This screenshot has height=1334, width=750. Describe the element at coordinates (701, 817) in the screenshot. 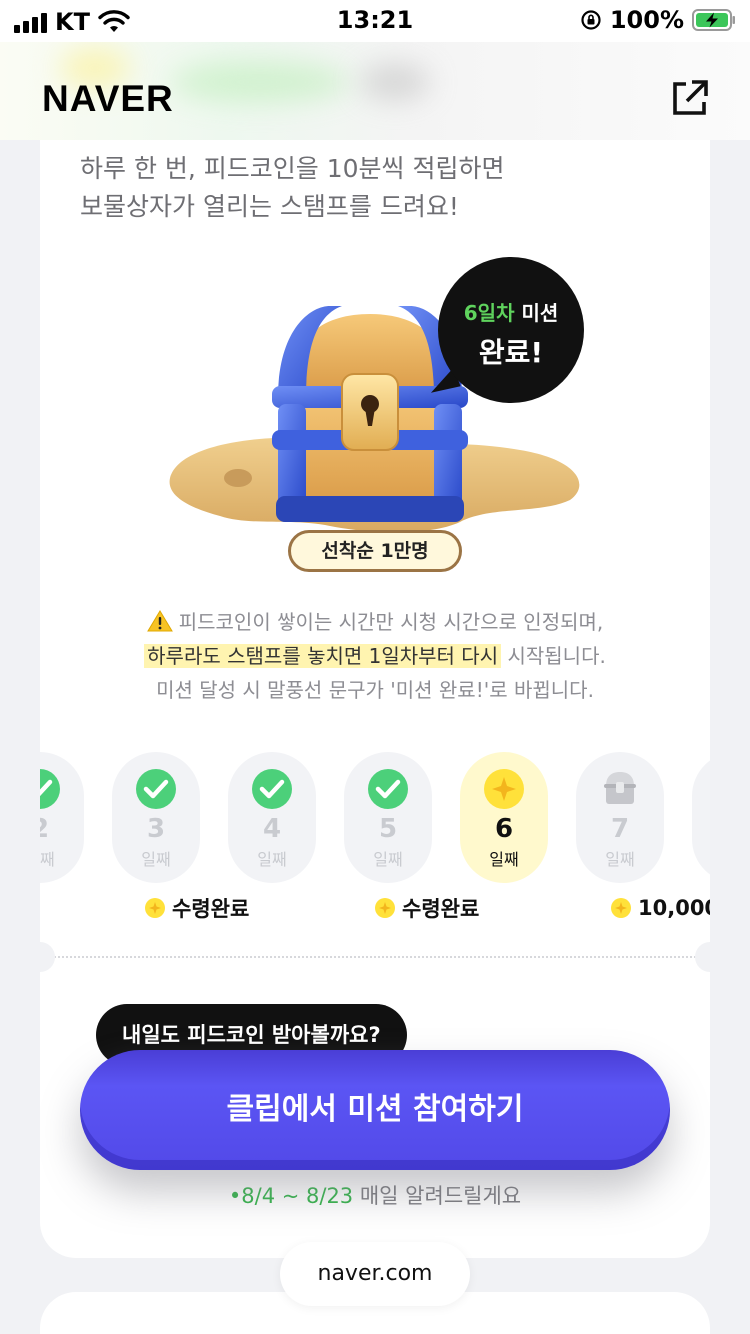

I see `stamp-day-next` at that location.